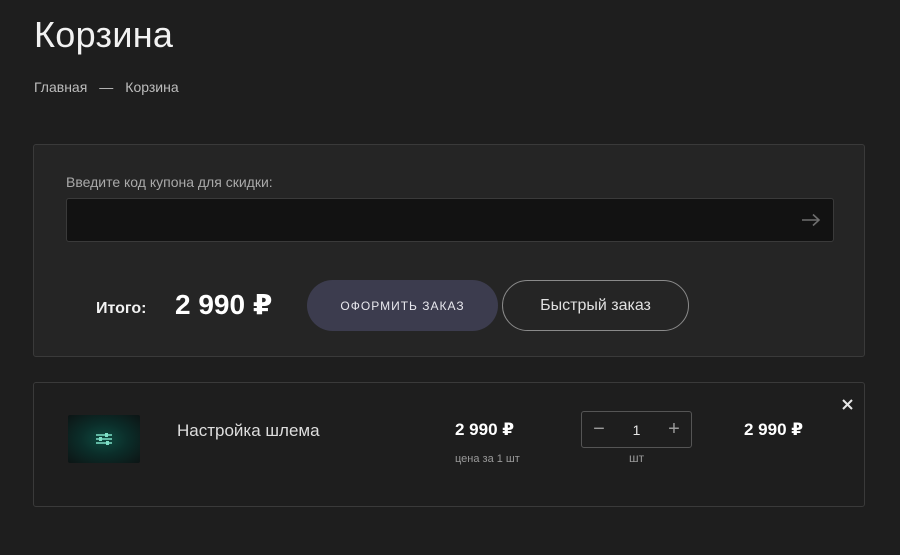 This screenshot has height=555, width=900. I want to click on arrow-right-icon, so click(811, 220).